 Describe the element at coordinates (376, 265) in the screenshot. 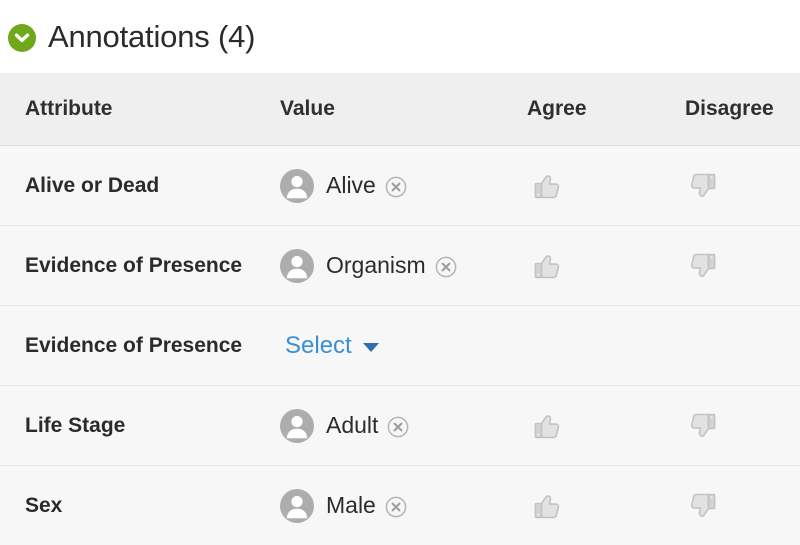

I see `annotation-value: Organism` at that location.